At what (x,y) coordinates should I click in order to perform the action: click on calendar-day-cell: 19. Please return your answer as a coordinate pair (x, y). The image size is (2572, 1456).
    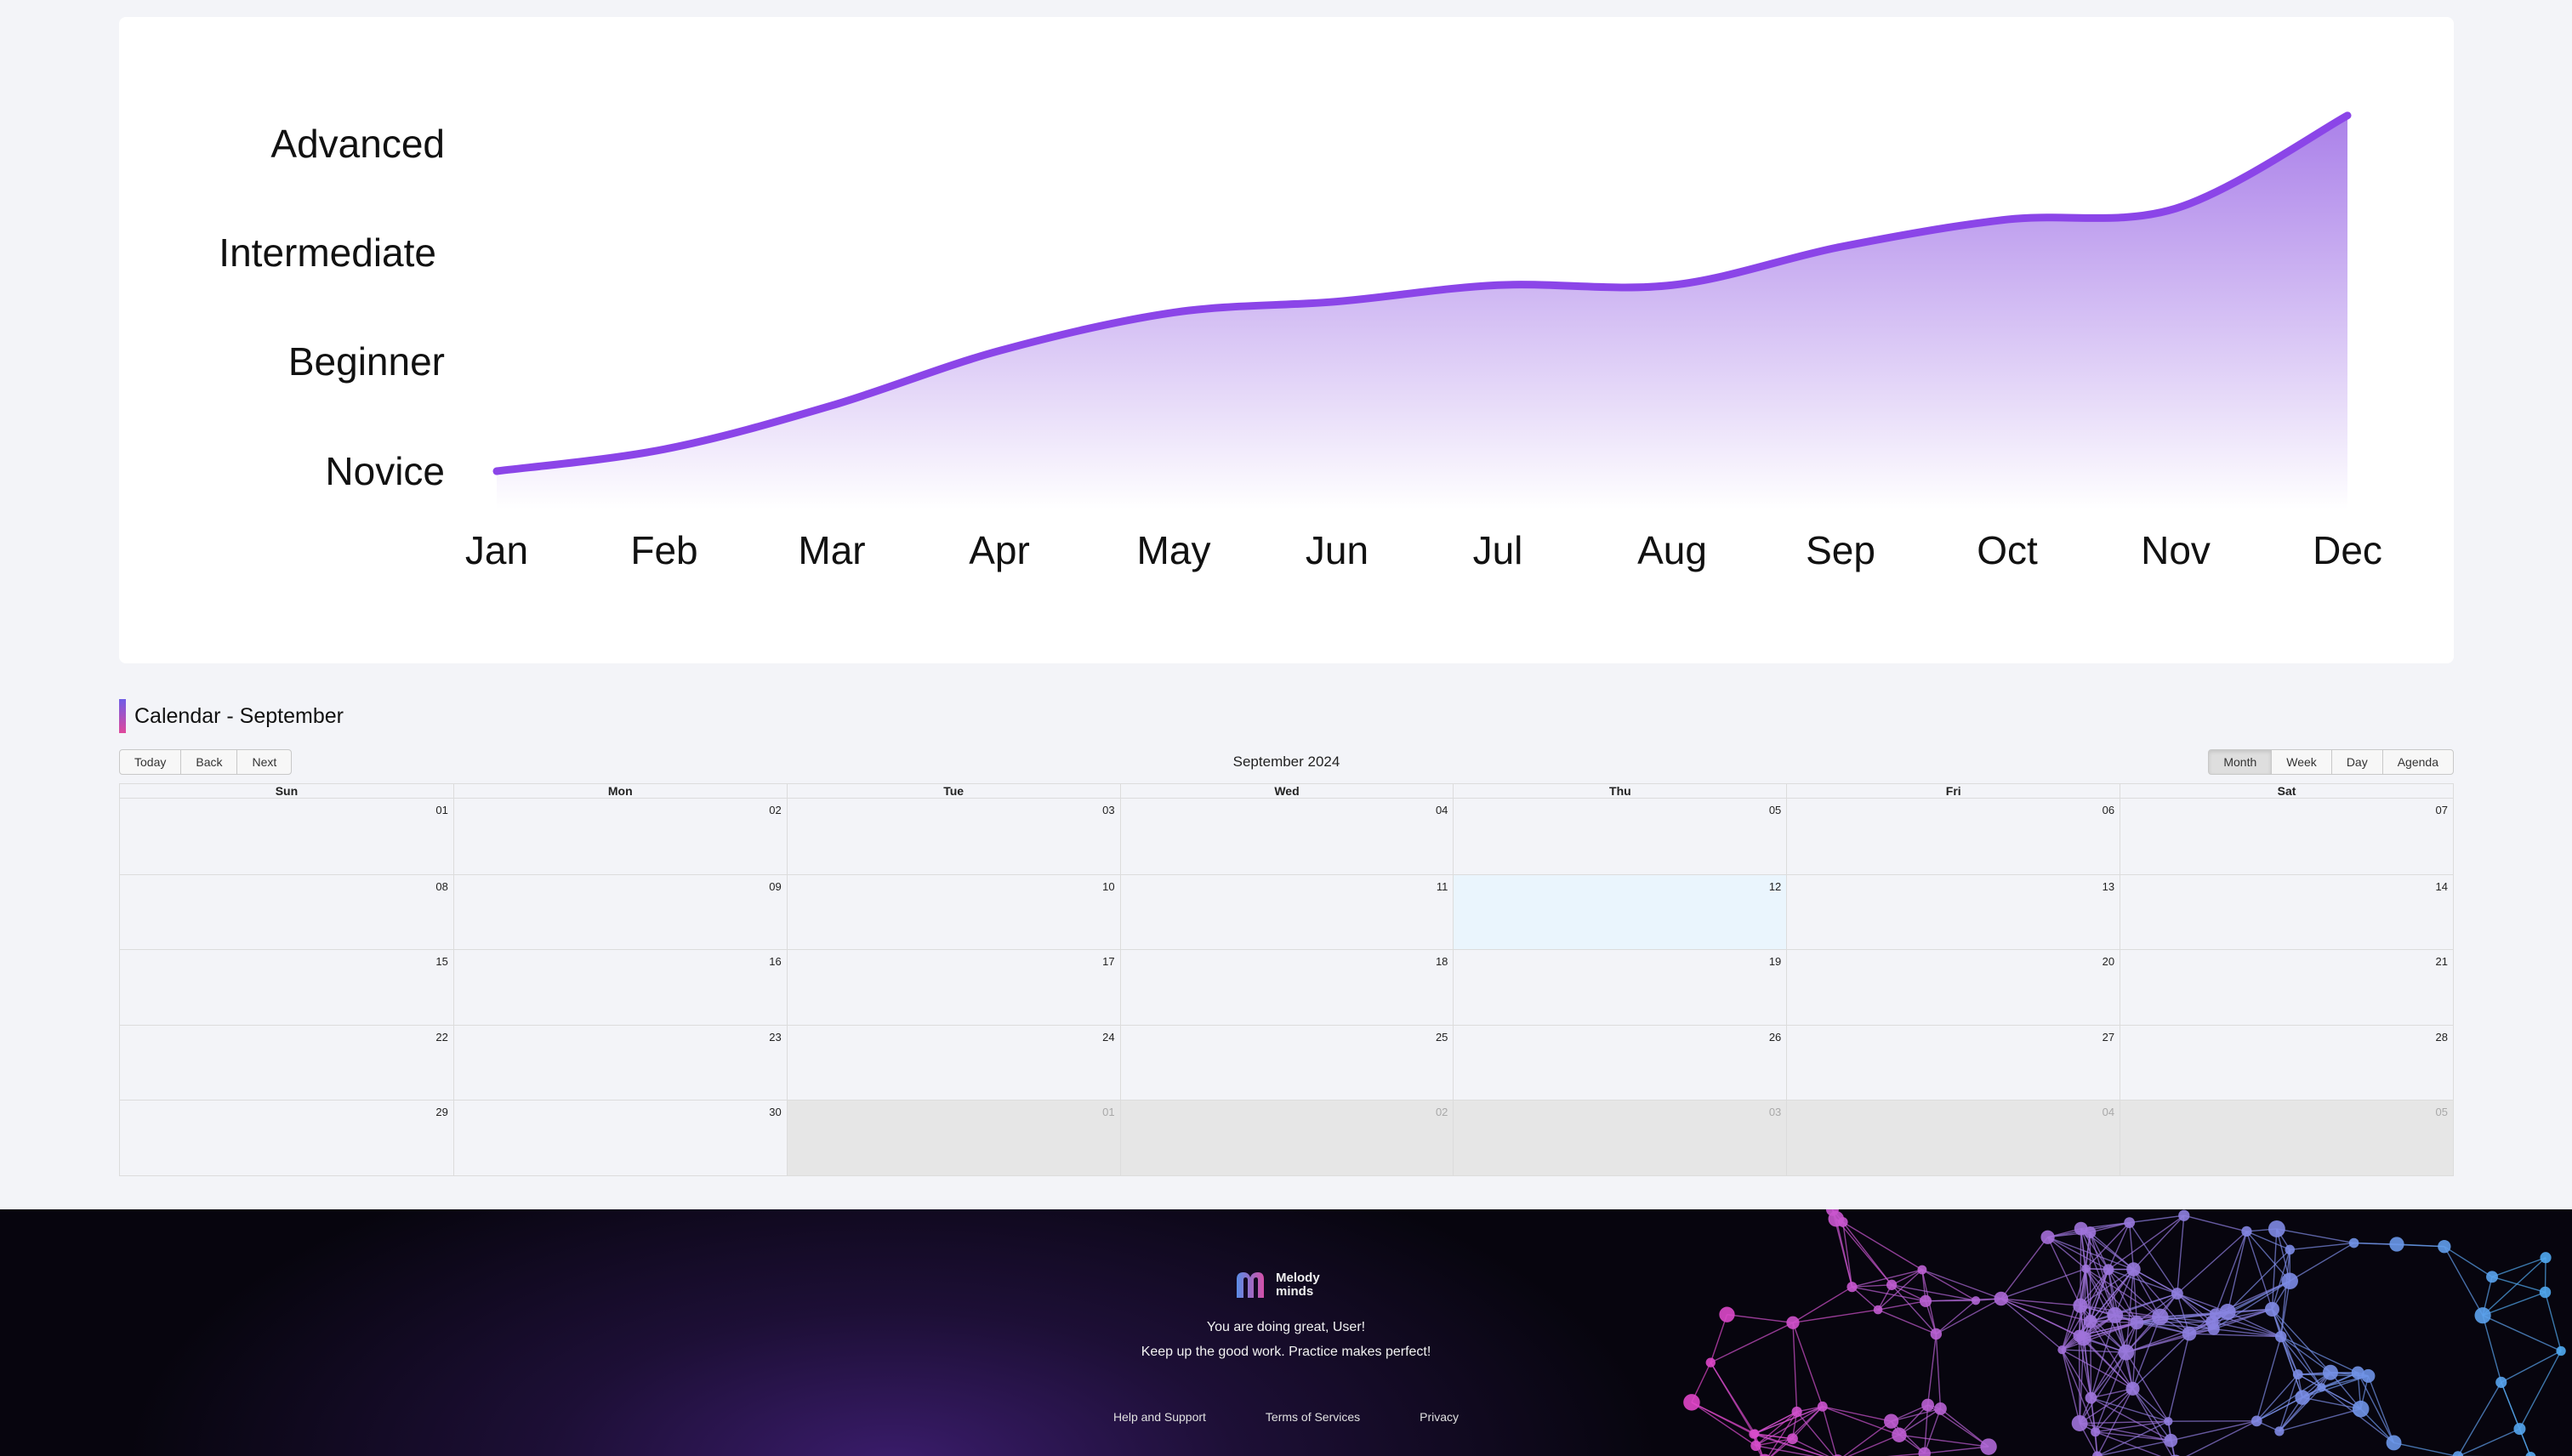
    Looking at the image, I should click on (1620, 987).